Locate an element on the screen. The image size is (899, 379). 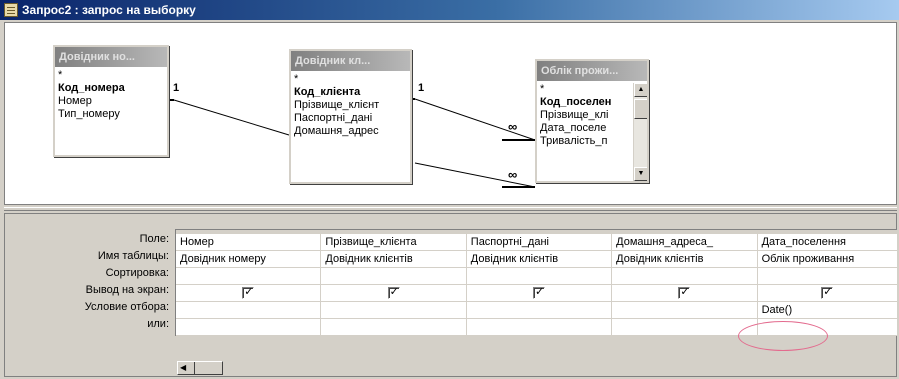
criteria-highlight-oval is located at coordinates (783, 336).